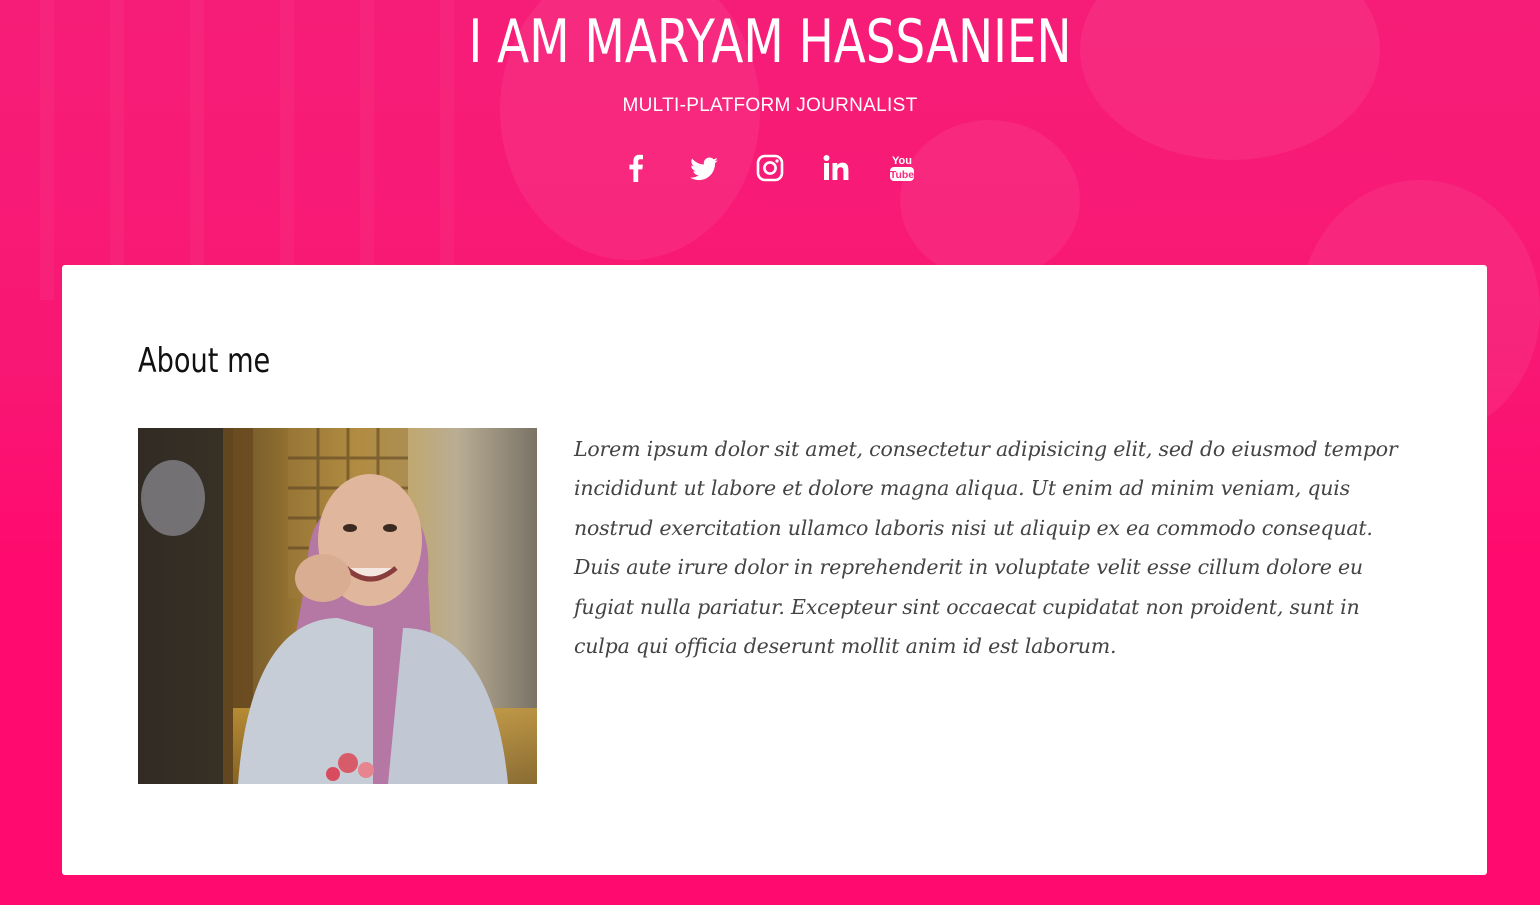 The width and height of the screenshot is (1540, 905). What do you see at coordinates (204, 361) in the screenshot?
I see `about-heading: About me` at bounding box center [204, 361].